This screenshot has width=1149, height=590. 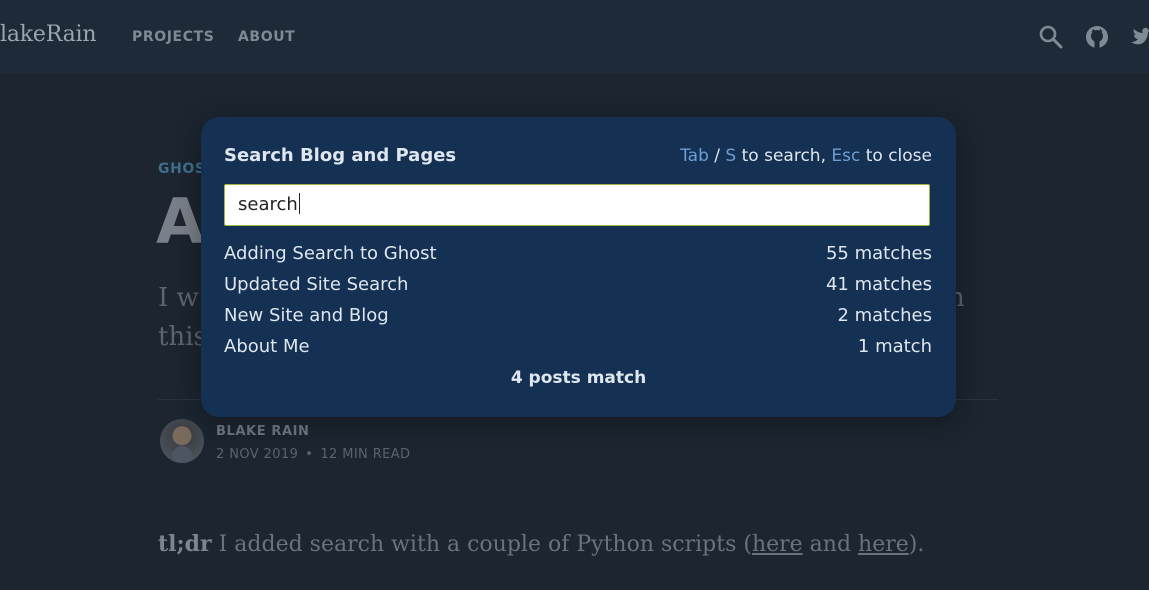 I want to click on search-result-row: New Site and Blog 2 matches, so click(x=578, y=320).